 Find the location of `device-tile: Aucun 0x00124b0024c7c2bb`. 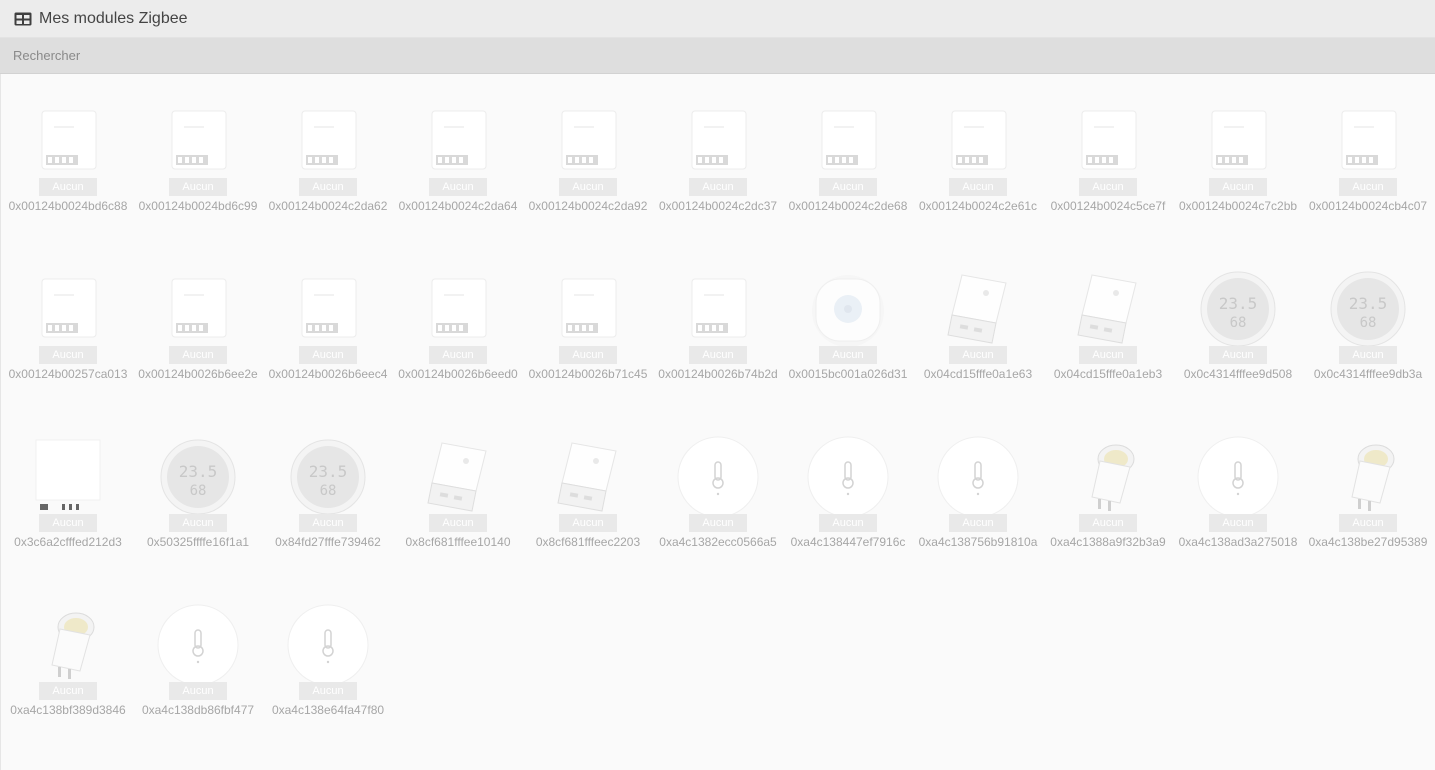

device-tile: Aucun 0x00124b0024c7c2bb is located at coordinates (1238, 182).